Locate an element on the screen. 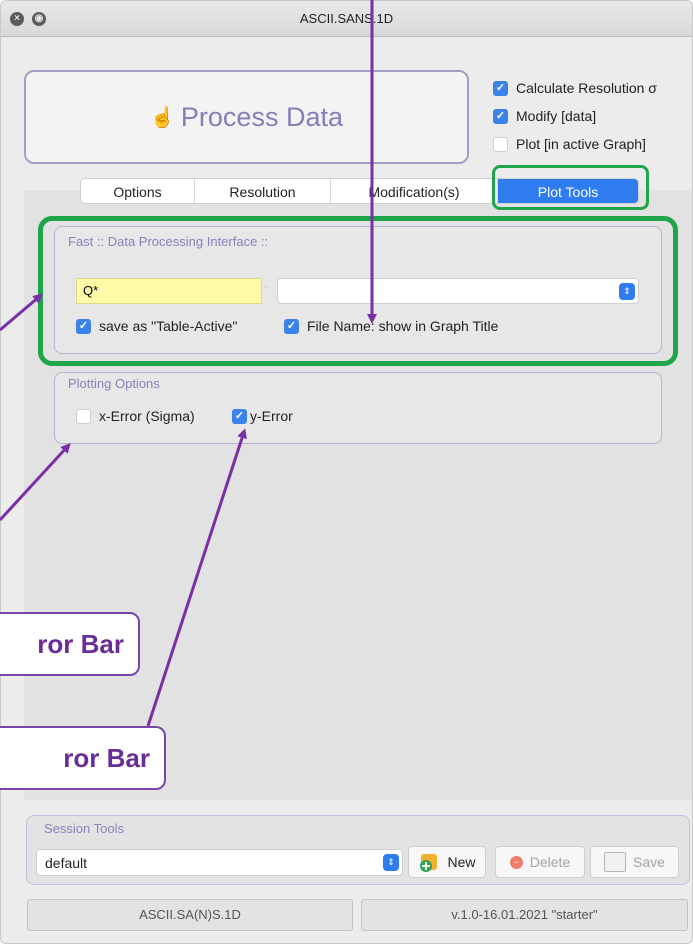  arrow-to-y-error is located at coordinates (196, 577).